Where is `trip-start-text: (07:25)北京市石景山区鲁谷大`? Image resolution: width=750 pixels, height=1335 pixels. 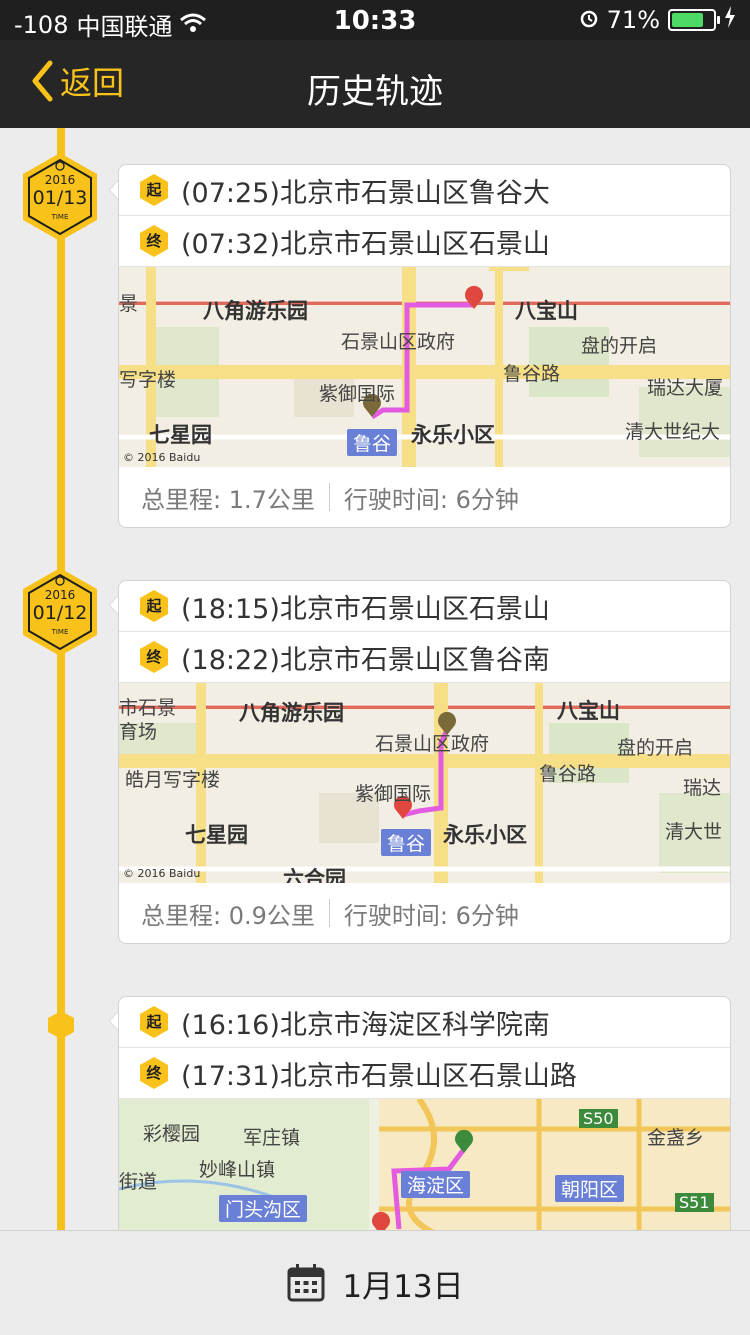 trip-start-text: (07:25)北京市石景山区鲁谷大 is located at coordinates (365, 193).